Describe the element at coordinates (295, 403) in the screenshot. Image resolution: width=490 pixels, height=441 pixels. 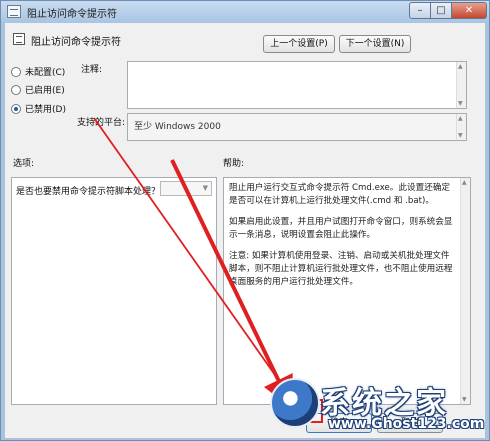
I see `globe-icon` at that location.